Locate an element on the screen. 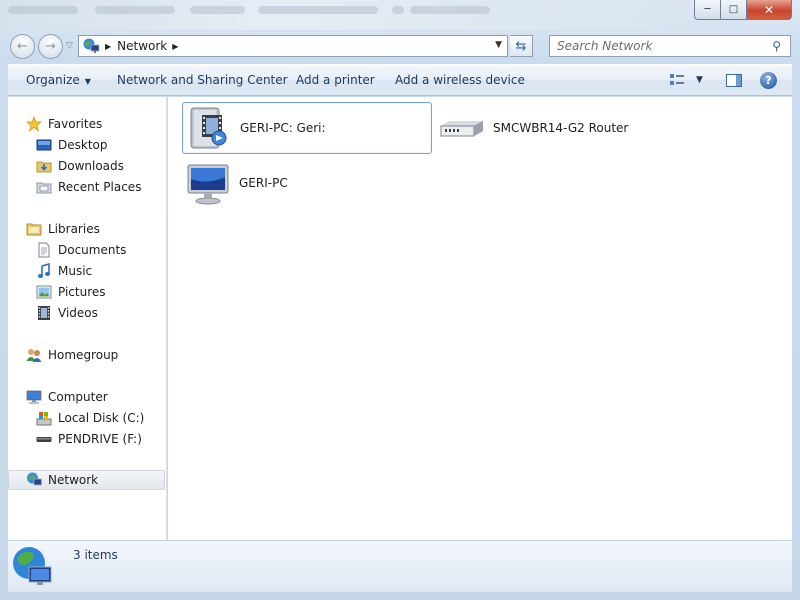 Image resolution: width=800 pixels, height=600 pixels. network-item-media-server: GERI-PC: Geri: is located at coordinates (307, 128).